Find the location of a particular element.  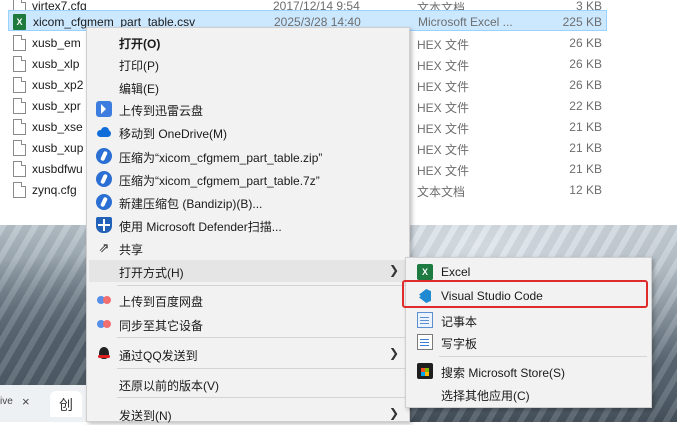

taskbar-tab: 创 is located at coordinates (66, 404).